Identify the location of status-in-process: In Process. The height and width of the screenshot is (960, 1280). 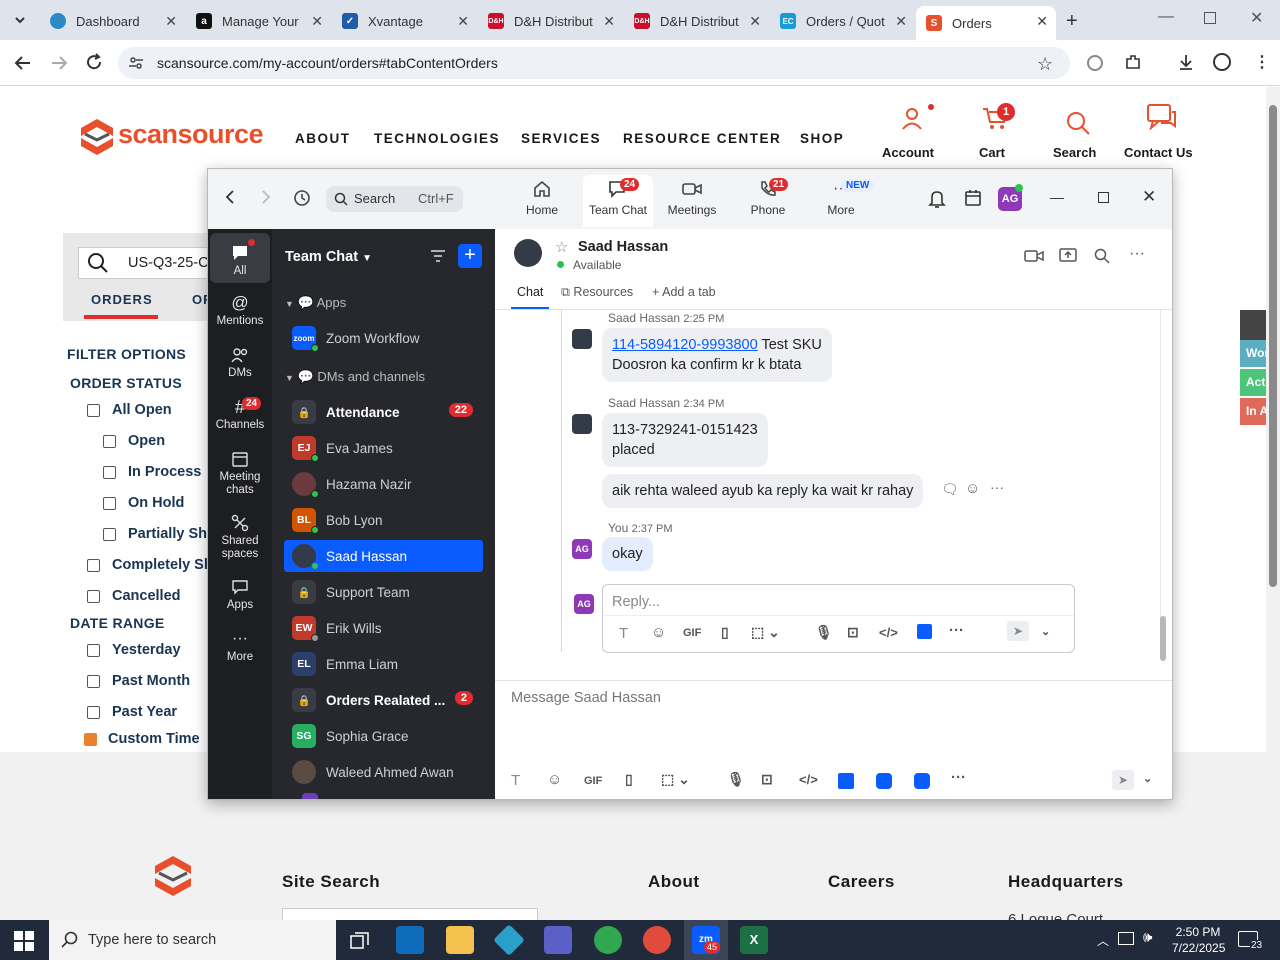
(152, 472).